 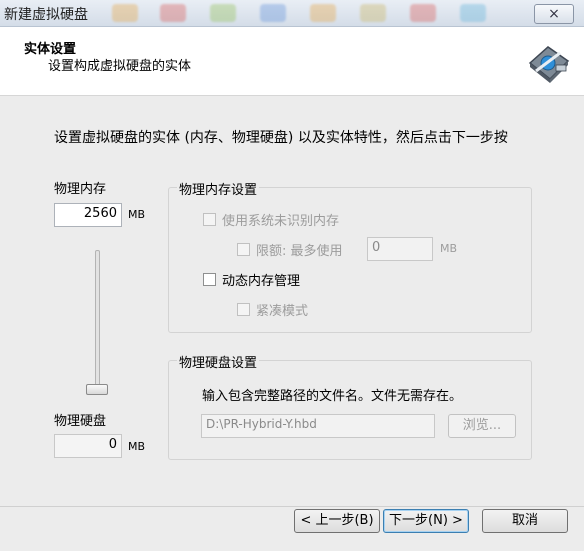 What do you see at coordinates (261, 281) in the screenshot?
I see `dynamic-memory-label: 动态内存管理` at bounding box center [261, 281].